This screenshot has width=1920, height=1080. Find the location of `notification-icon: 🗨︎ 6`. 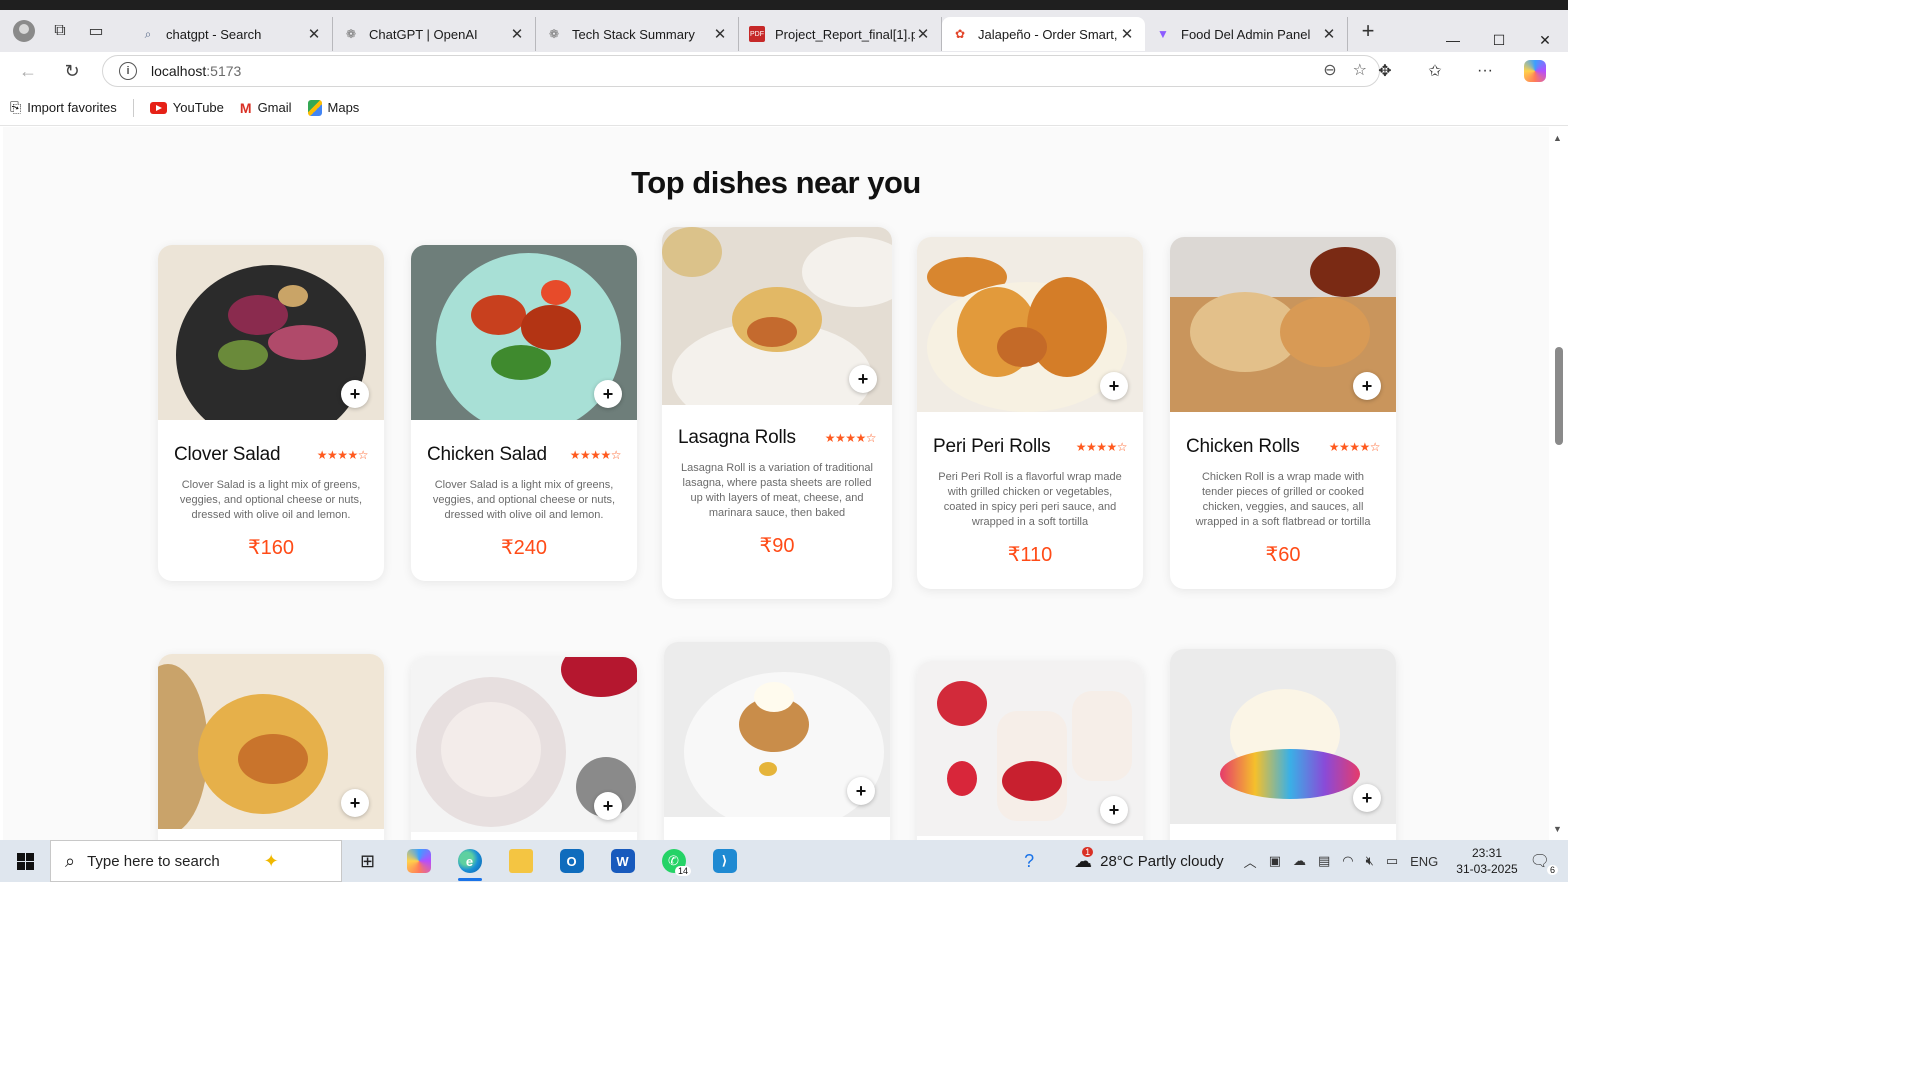

notification-icon: 🗨︎ 6 is located at coordinates (1544, 863).